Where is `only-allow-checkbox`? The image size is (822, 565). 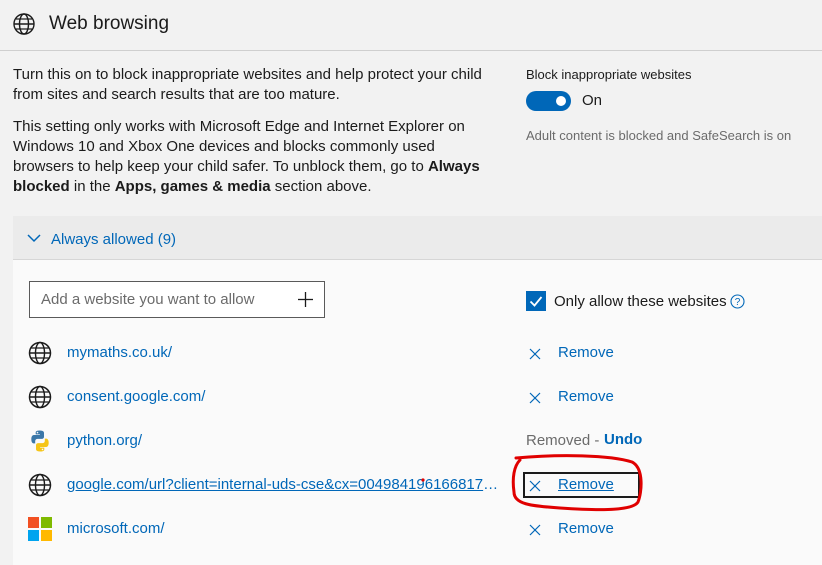
only-allow-checkbox is located at coordinates (536, 301).